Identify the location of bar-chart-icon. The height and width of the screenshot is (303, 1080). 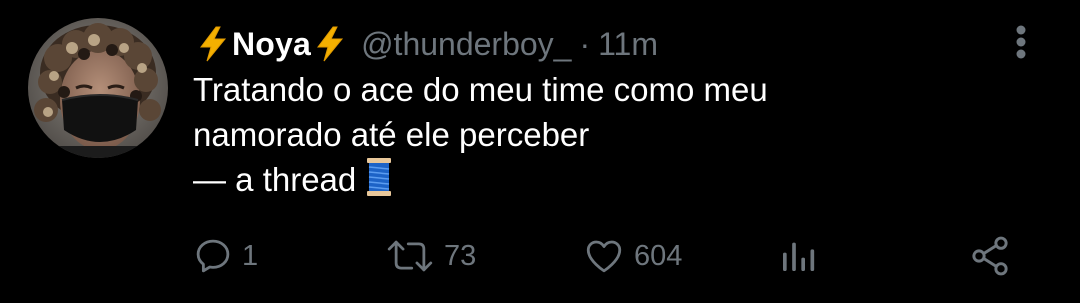
(799, 256).